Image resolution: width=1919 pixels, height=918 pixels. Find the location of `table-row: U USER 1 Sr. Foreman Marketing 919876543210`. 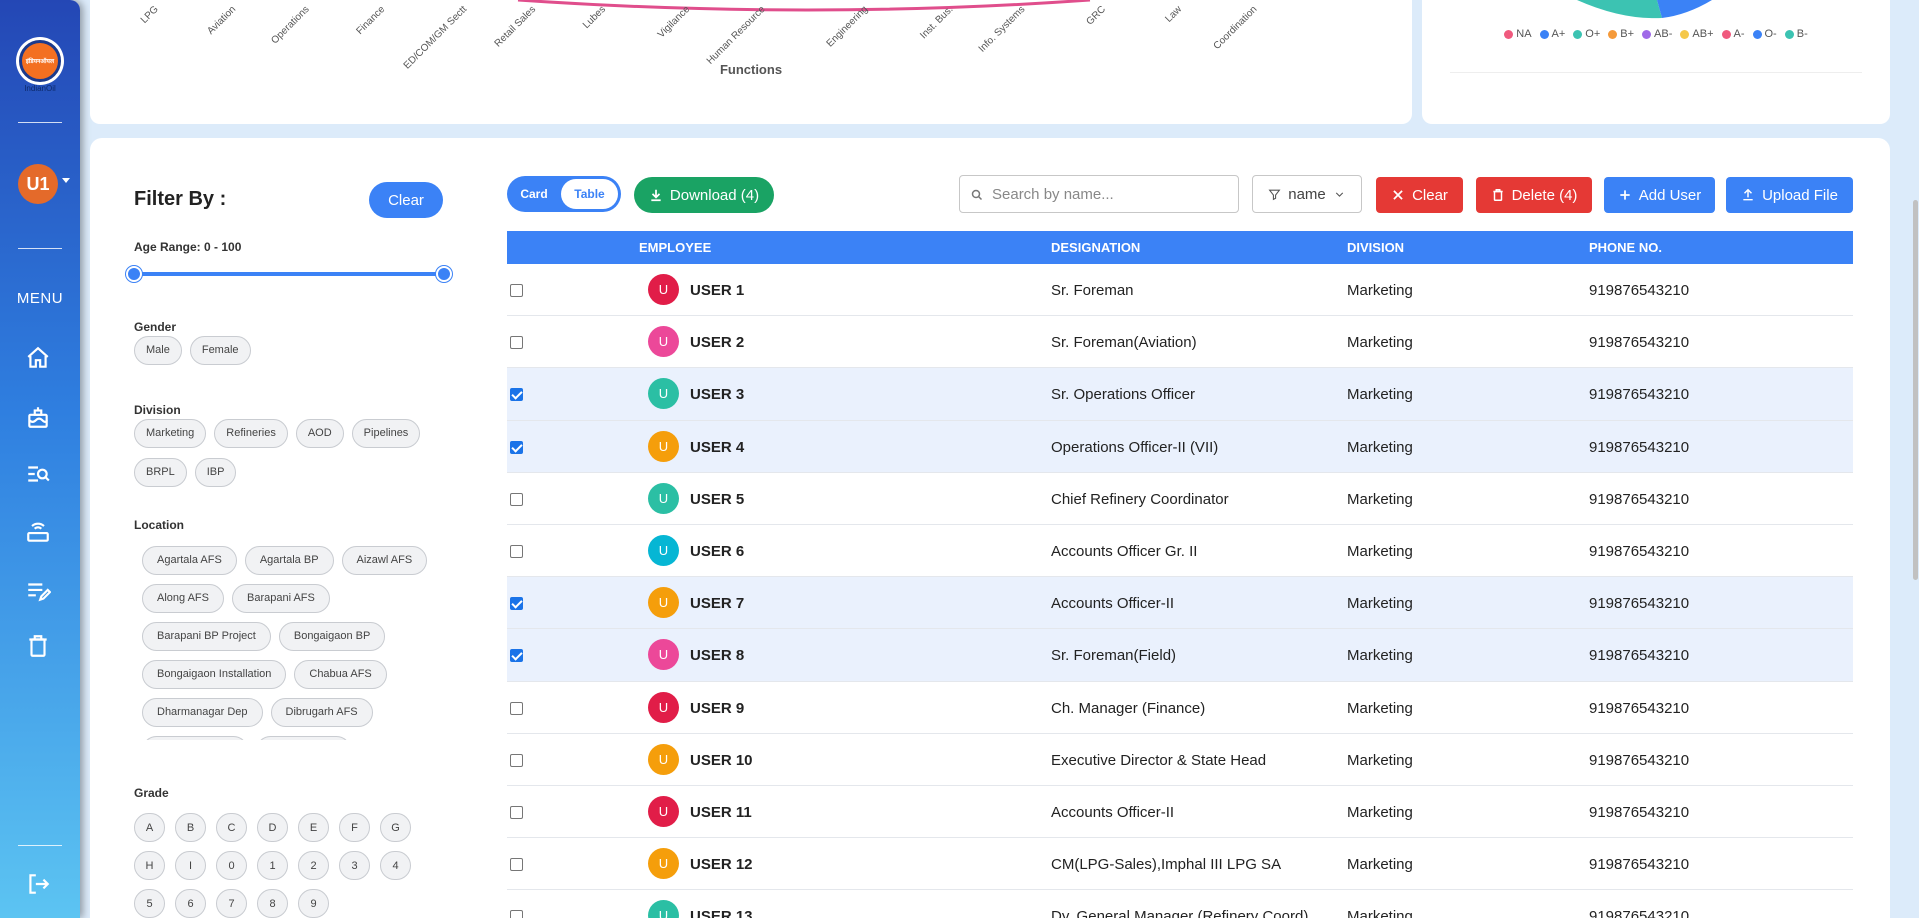

table-row: U USER 1 Sr. Foreman Marketing 919876543210 is located at coordinates (1180, 290).